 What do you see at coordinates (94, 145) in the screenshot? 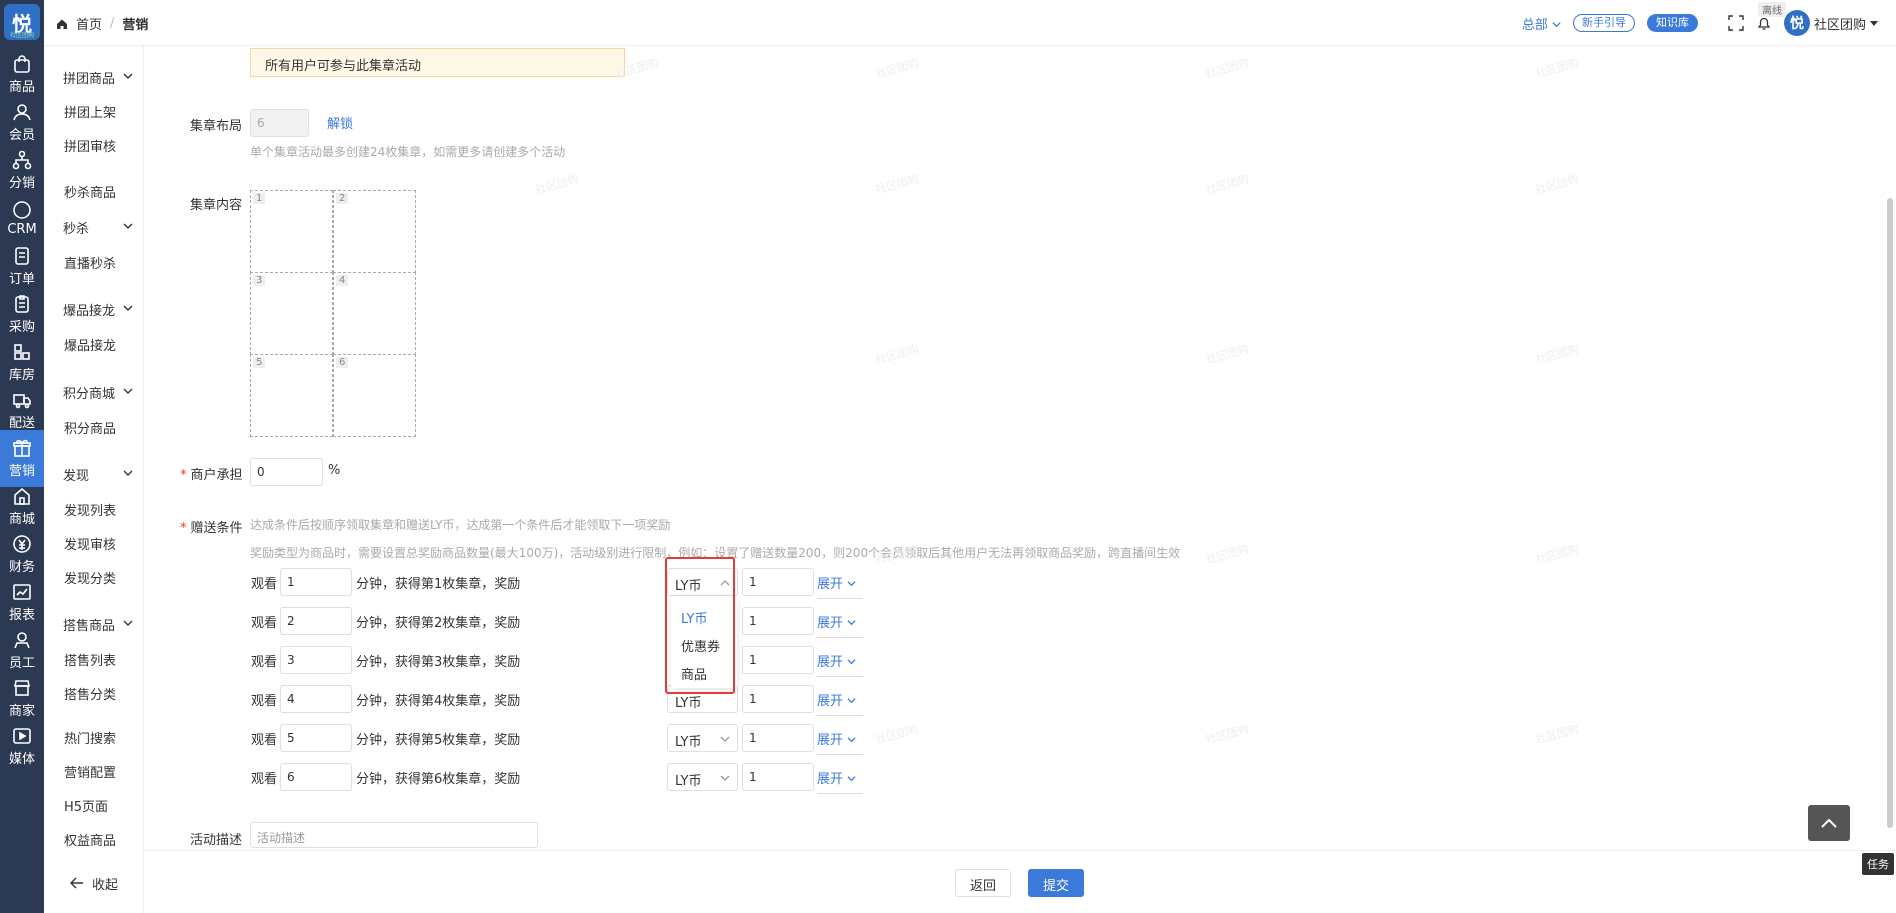
I see `submenu-item-groupbuy-audit: 拼团审核` at bounding box center [94, 145].